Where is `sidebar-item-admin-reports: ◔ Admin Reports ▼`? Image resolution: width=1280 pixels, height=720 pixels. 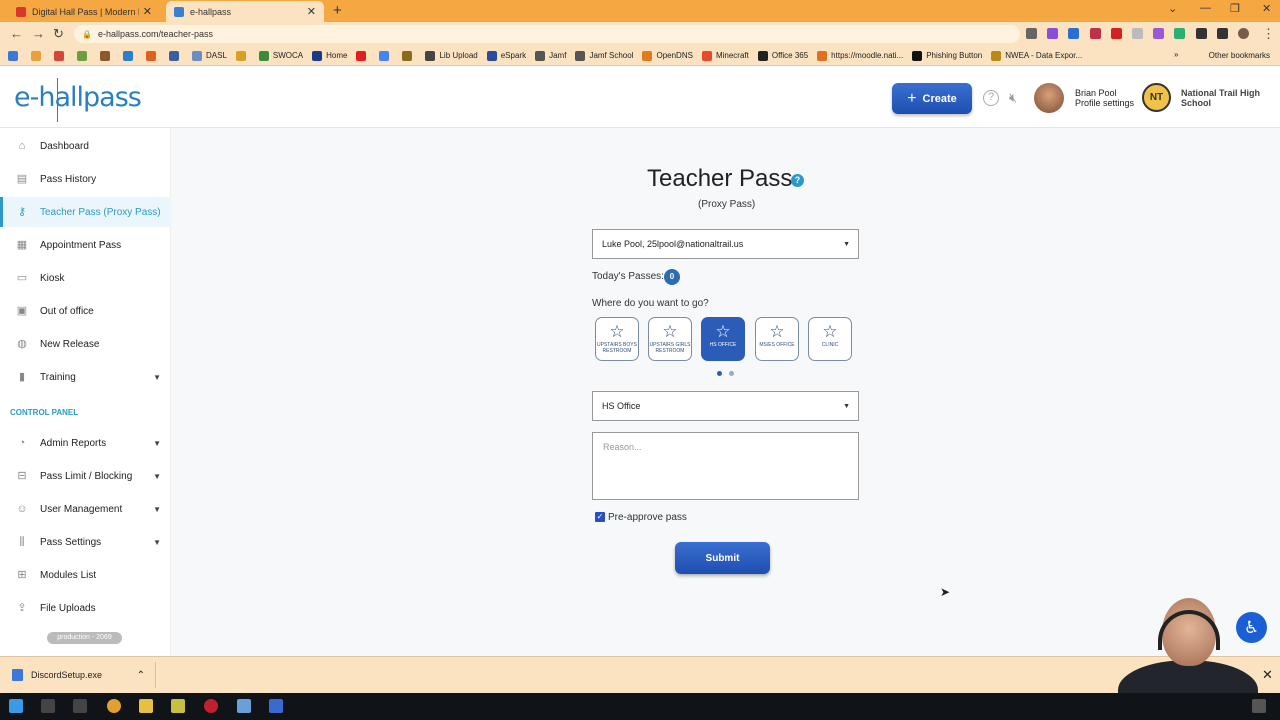 sidebar-item-admin-reports: ◔ Admin Reports ▼ is located at coordinates (85, 443).